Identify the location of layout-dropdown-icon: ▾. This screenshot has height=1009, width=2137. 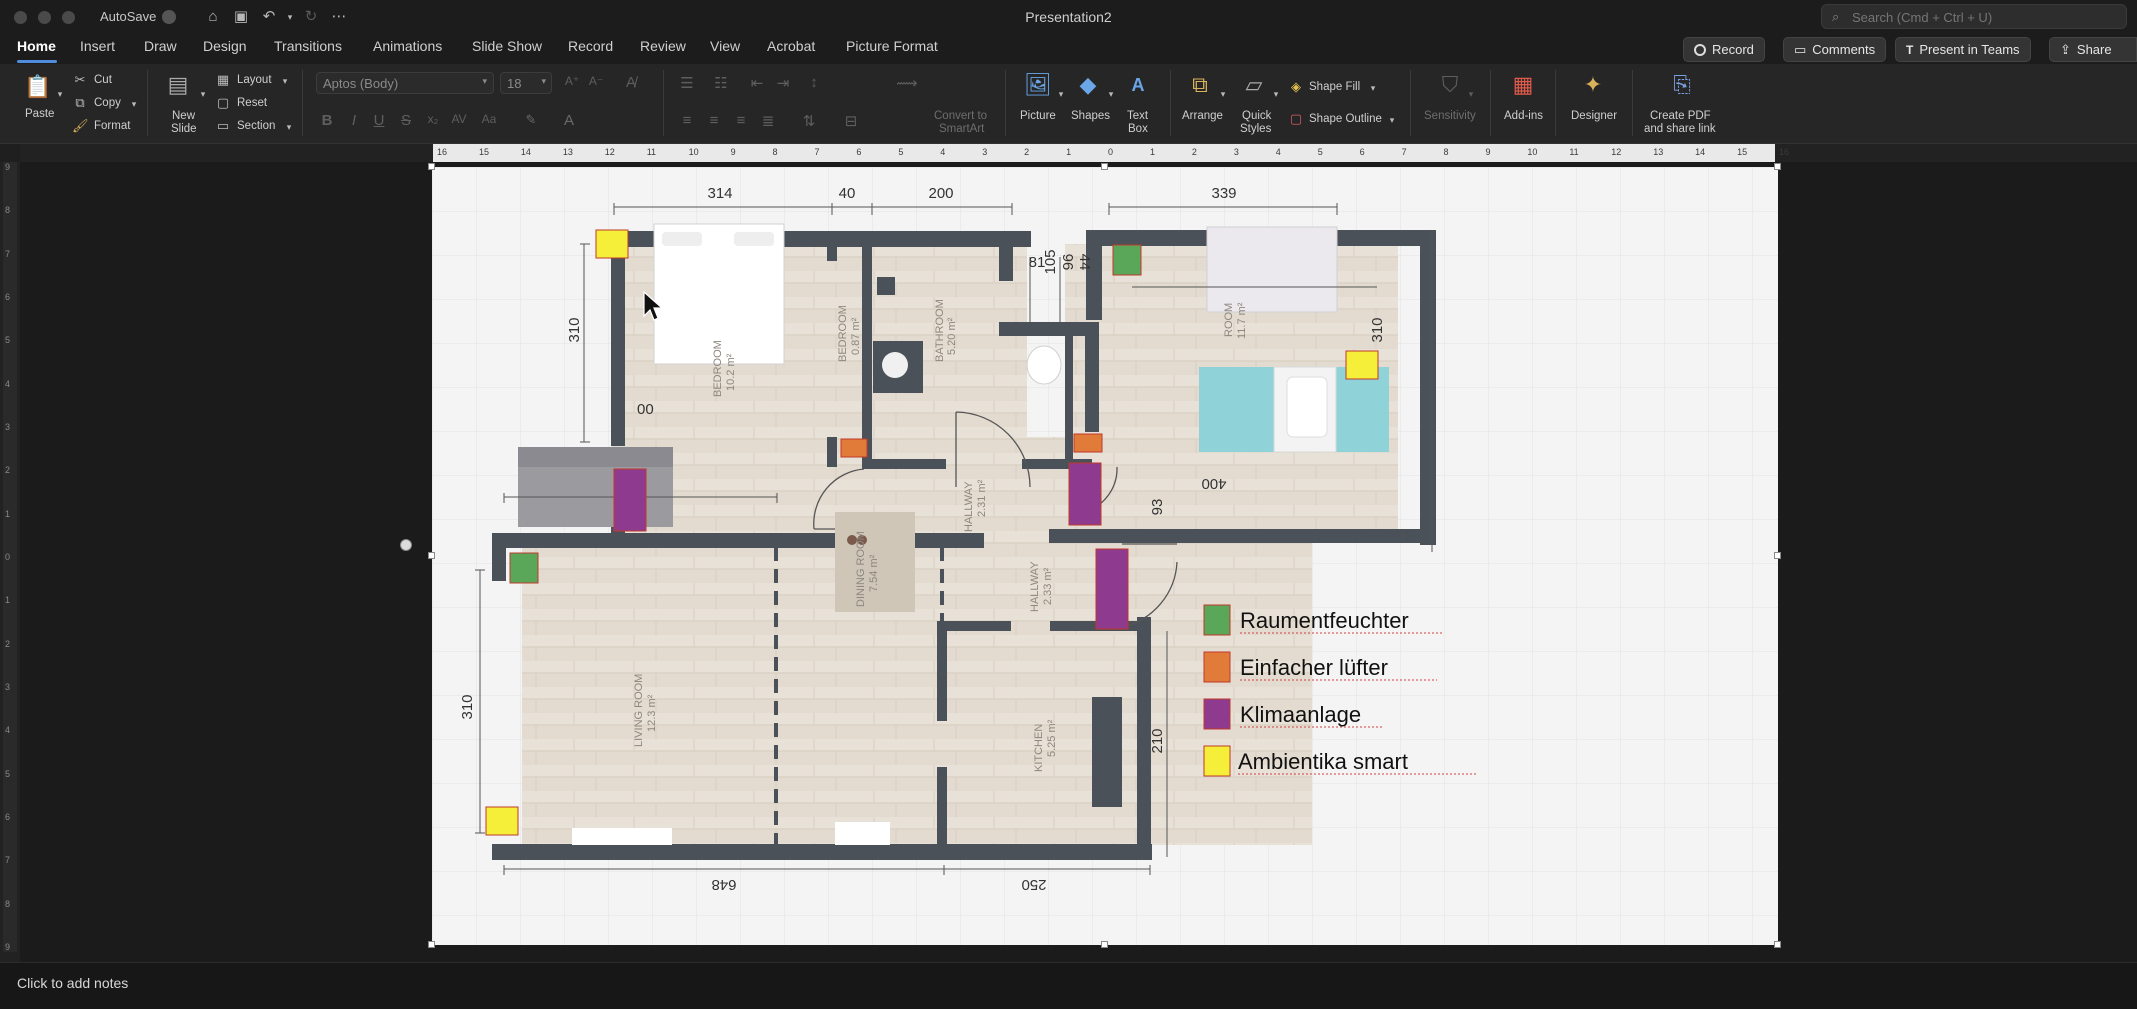
(285, 81).